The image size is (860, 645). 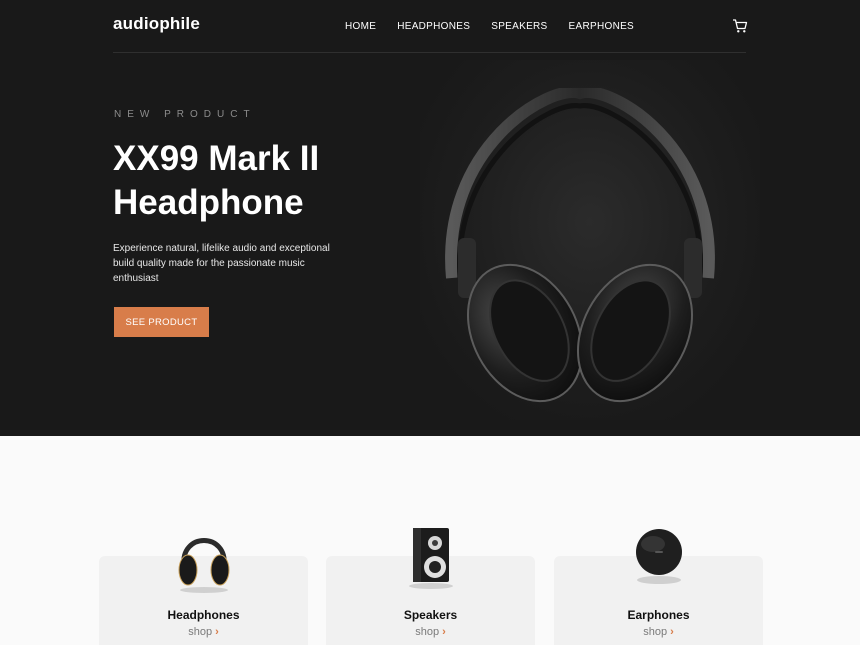 What do you see at coordinates (216, 158) in the screenshot?
I see `hero-title-line-1: XX99 Mark II` at bounding box center [216, 158].